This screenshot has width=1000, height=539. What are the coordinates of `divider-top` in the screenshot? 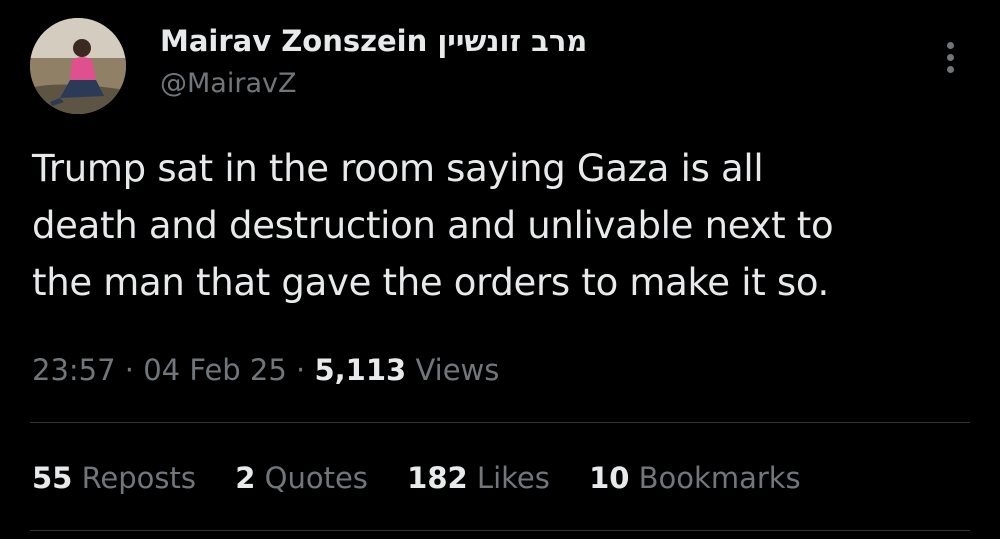 It's located at (500, 422).